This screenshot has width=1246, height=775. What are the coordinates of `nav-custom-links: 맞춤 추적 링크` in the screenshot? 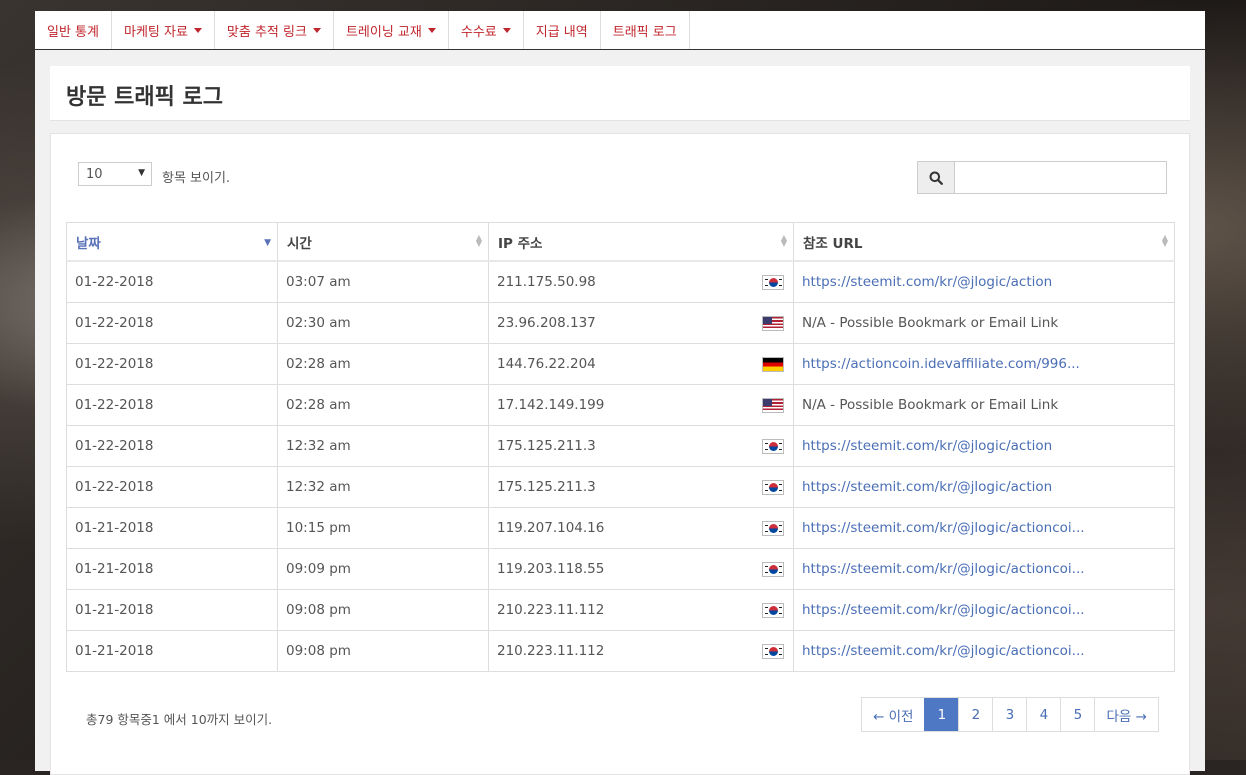 It's located at (274, 30).